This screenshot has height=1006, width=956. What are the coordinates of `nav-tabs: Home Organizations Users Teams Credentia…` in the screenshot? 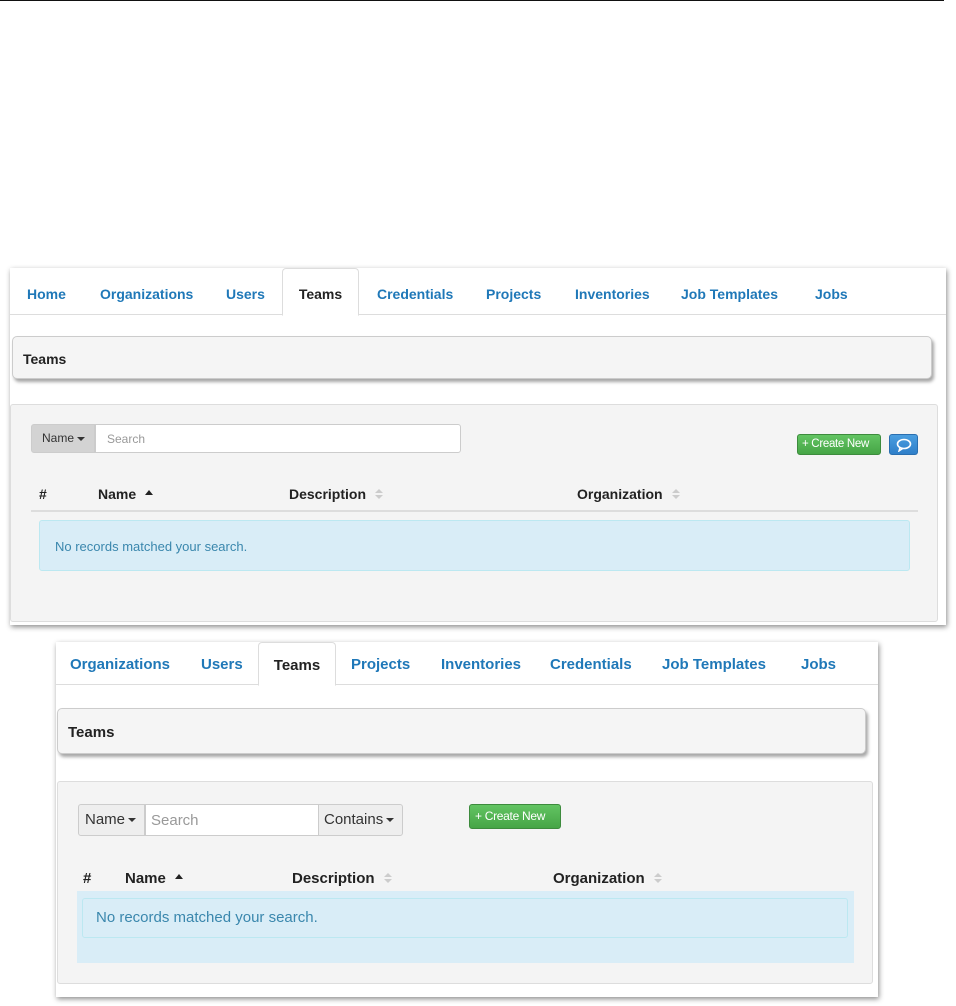 It's located at (478, 292).